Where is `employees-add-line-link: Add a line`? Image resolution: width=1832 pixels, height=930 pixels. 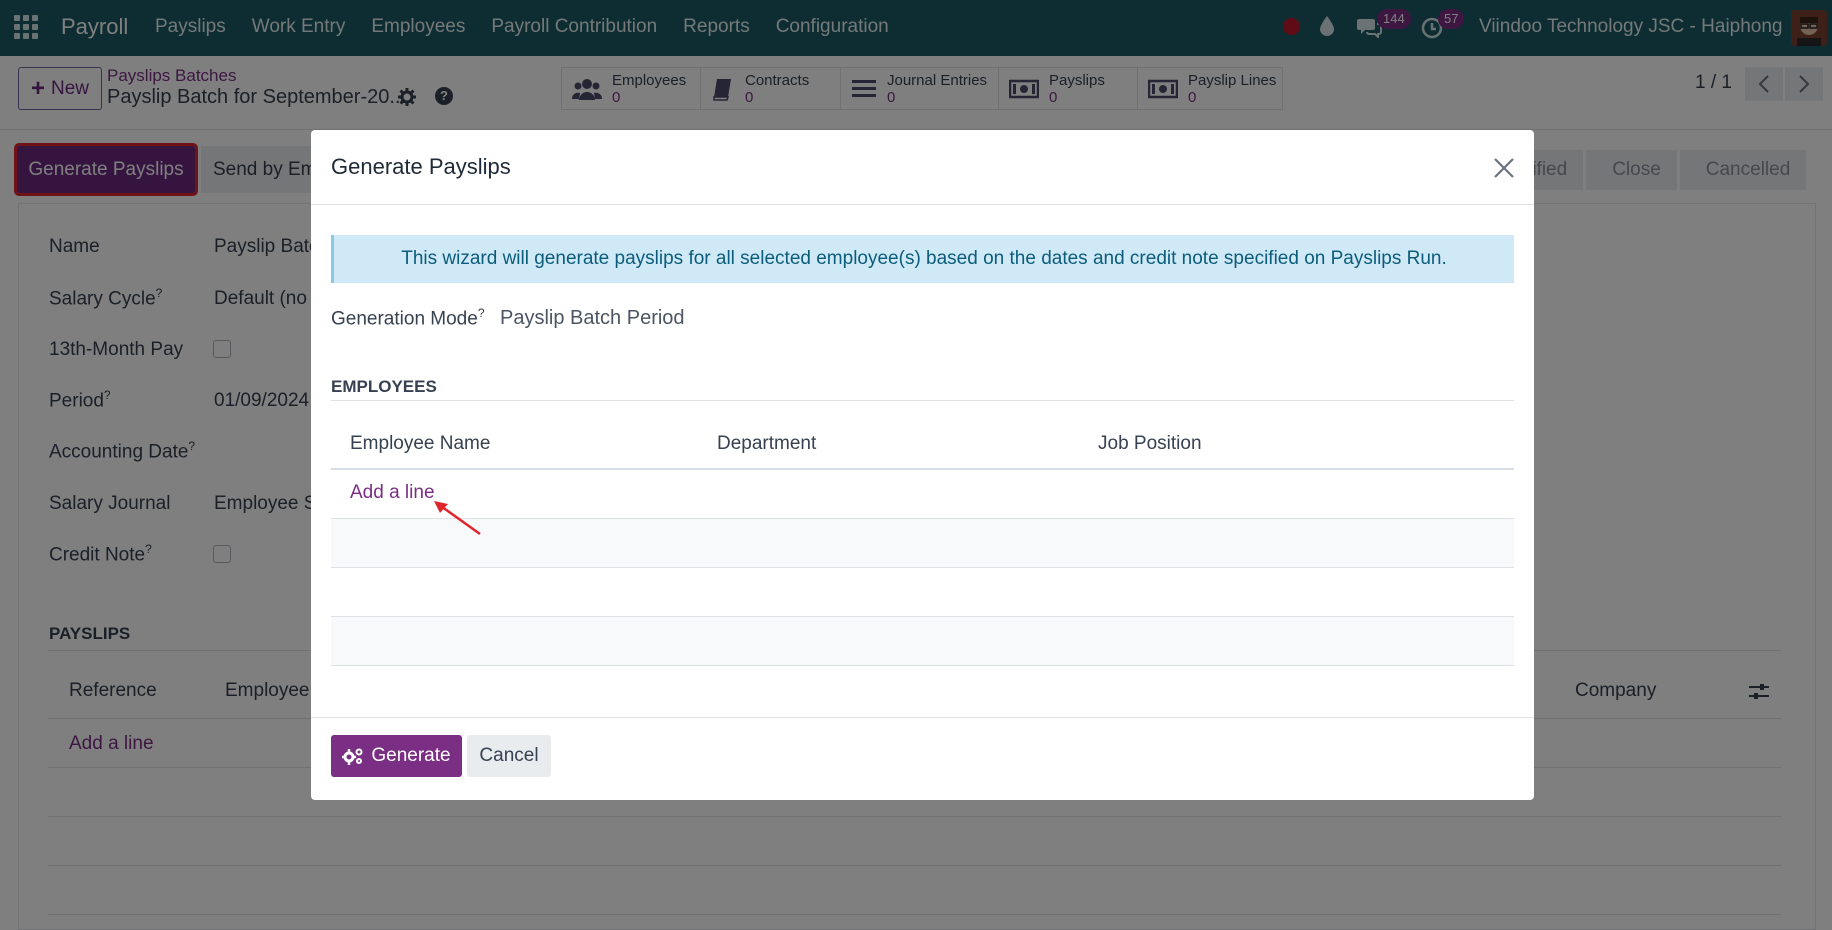
employees-add-line-link: Add a line is located at coordinates (392, 493).